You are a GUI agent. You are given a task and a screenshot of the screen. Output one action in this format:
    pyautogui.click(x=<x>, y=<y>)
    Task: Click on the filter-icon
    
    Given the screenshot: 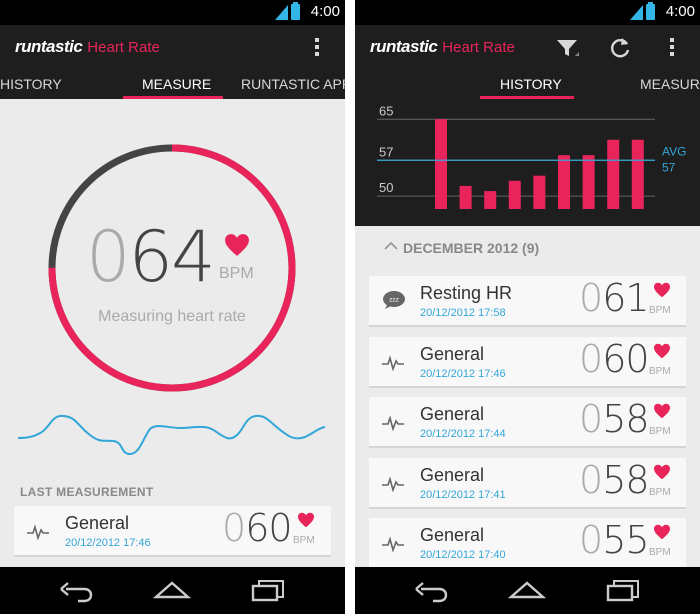 What is the action you would take?
    pyautogui.click(x=567, y=48)
    